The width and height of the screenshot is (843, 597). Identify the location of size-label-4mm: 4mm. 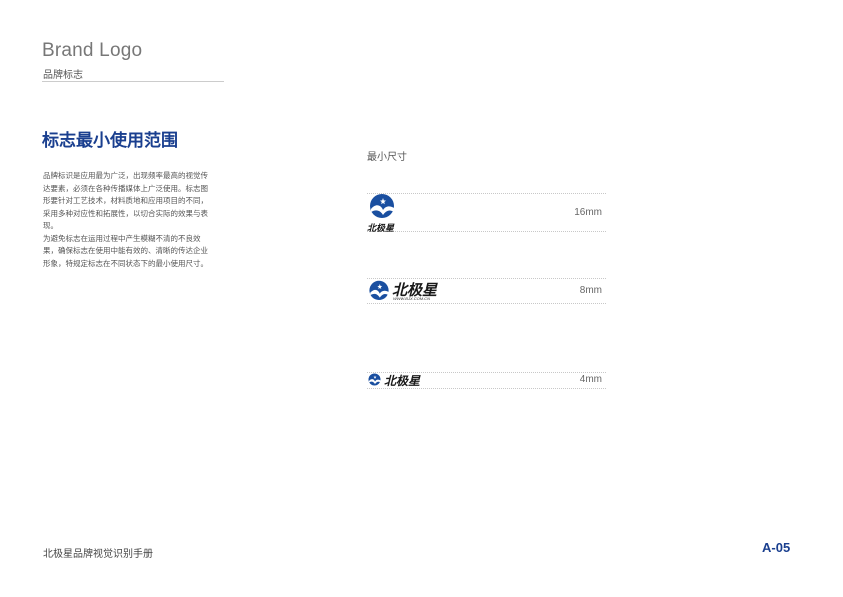
(590, 379).